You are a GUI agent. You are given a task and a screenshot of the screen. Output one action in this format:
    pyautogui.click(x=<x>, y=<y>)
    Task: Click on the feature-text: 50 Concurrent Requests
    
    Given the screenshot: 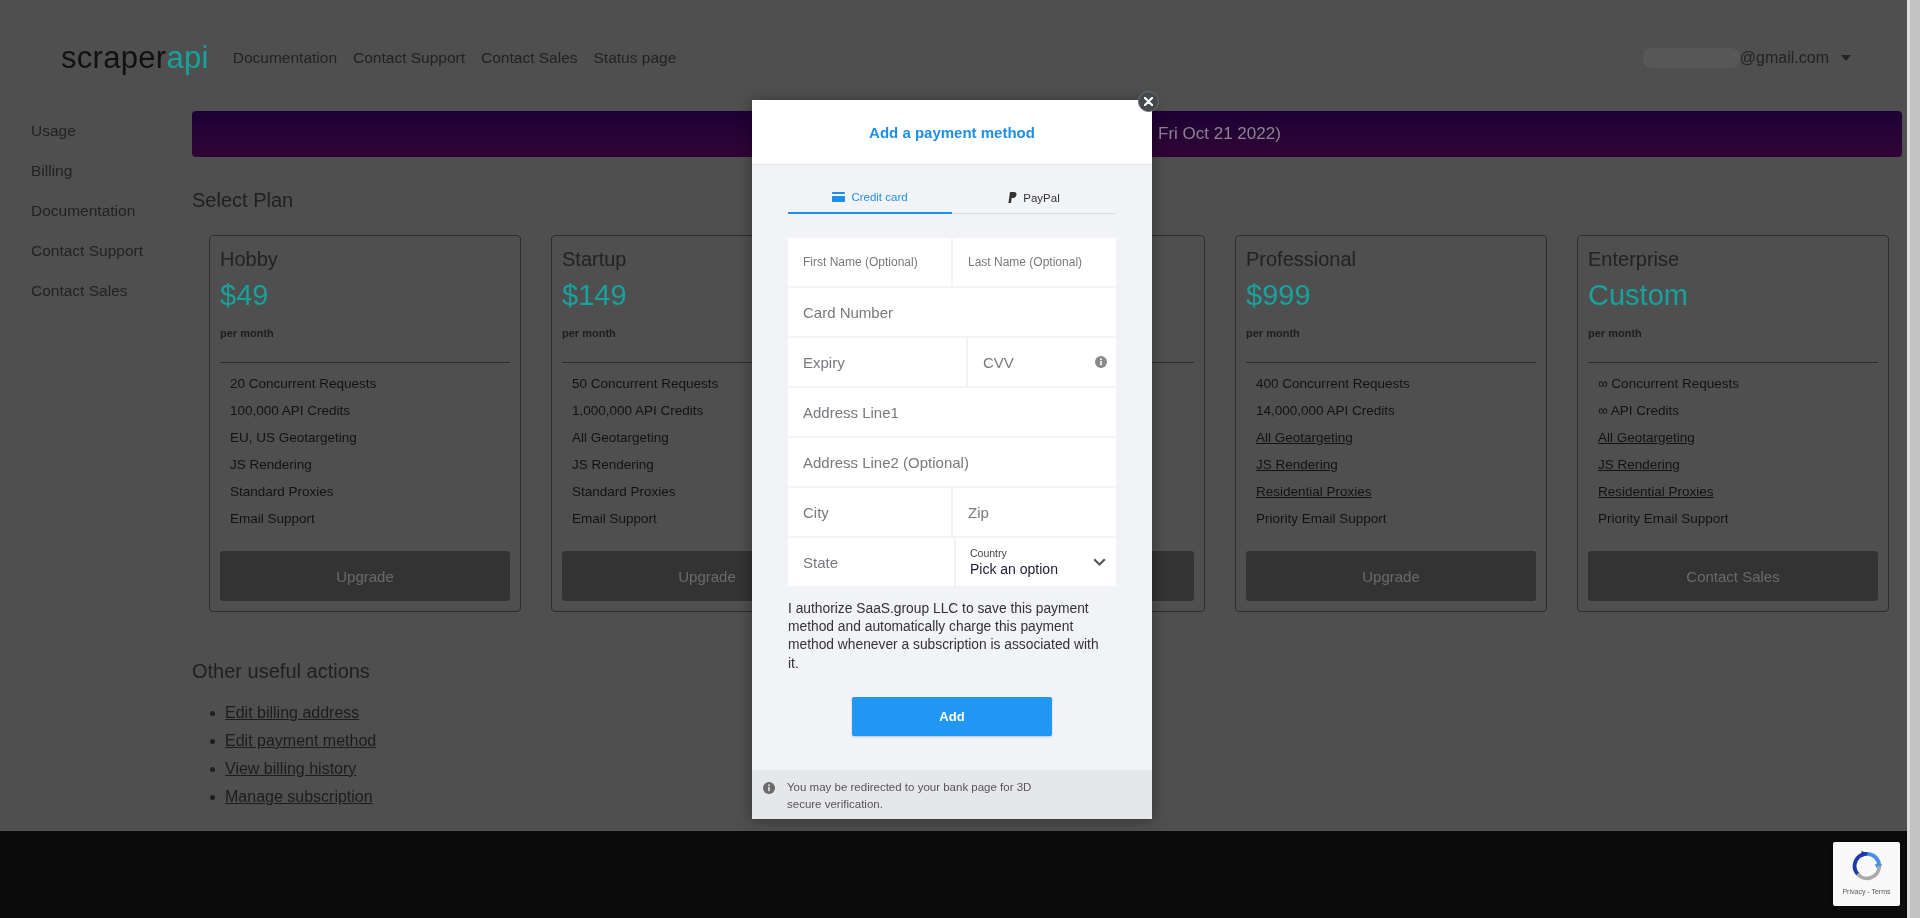 What is the action you would take?
    pyautogui.click(x=645, y=383)
    